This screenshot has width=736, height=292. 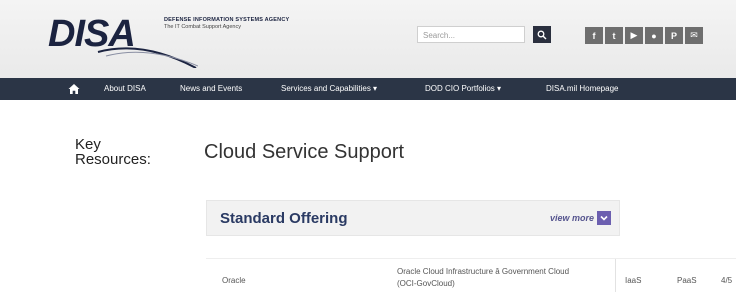 What do you see at coordinates (571, 218) in the screenshot?
I see `view-more-label: view more` at bounding box center [571, 218].